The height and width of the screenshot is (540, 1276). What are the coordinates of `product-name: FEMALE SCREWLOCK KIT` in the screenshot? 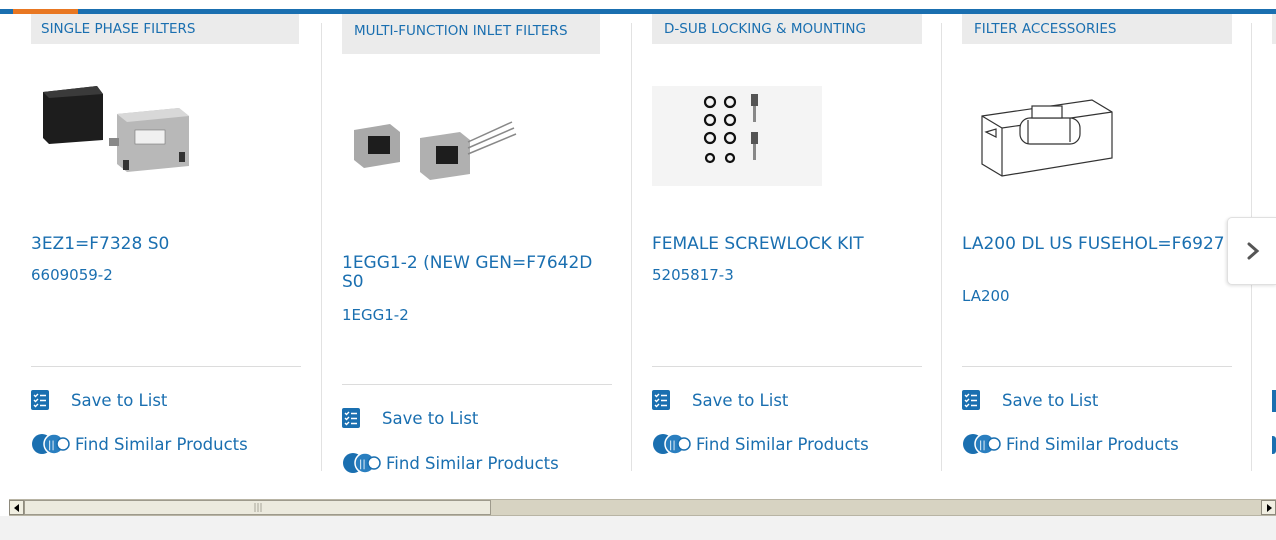 It's located at (786, 244).